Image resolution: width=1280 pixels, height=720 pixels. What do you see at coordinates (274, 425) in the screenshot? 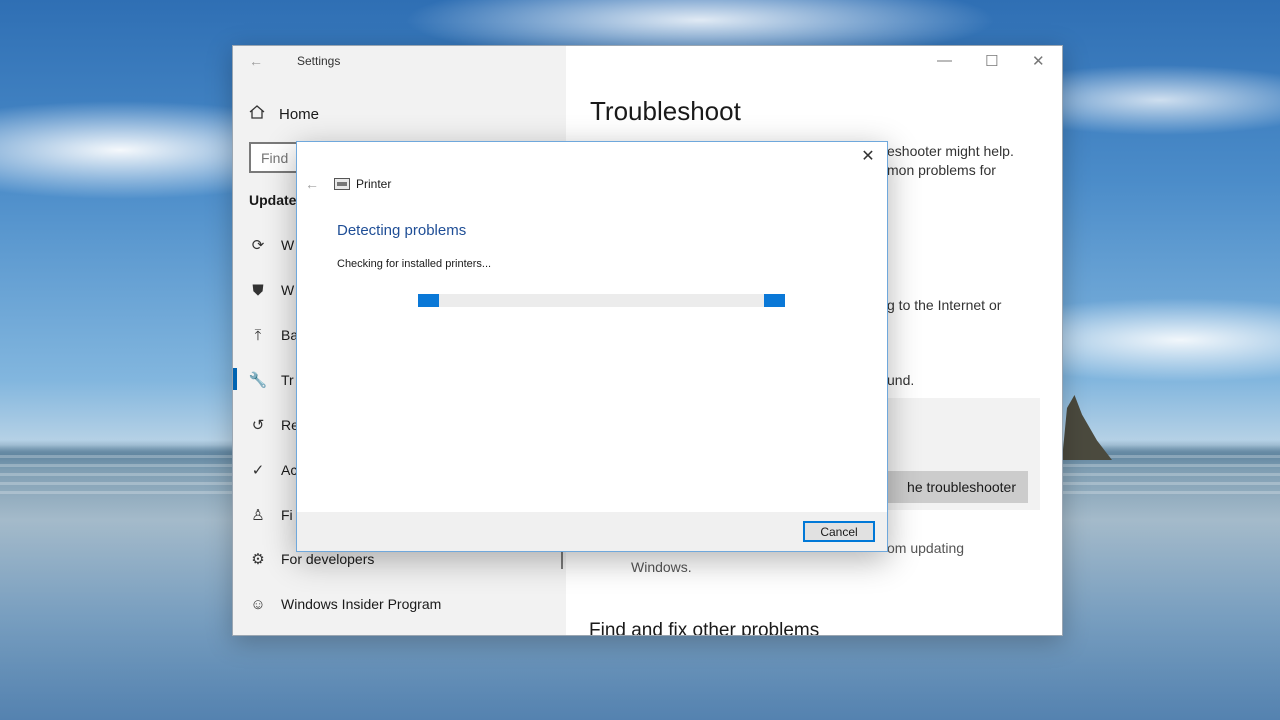
I see `sidebar-item-recovery: ↺ Re` at bounding box center [274, 425].